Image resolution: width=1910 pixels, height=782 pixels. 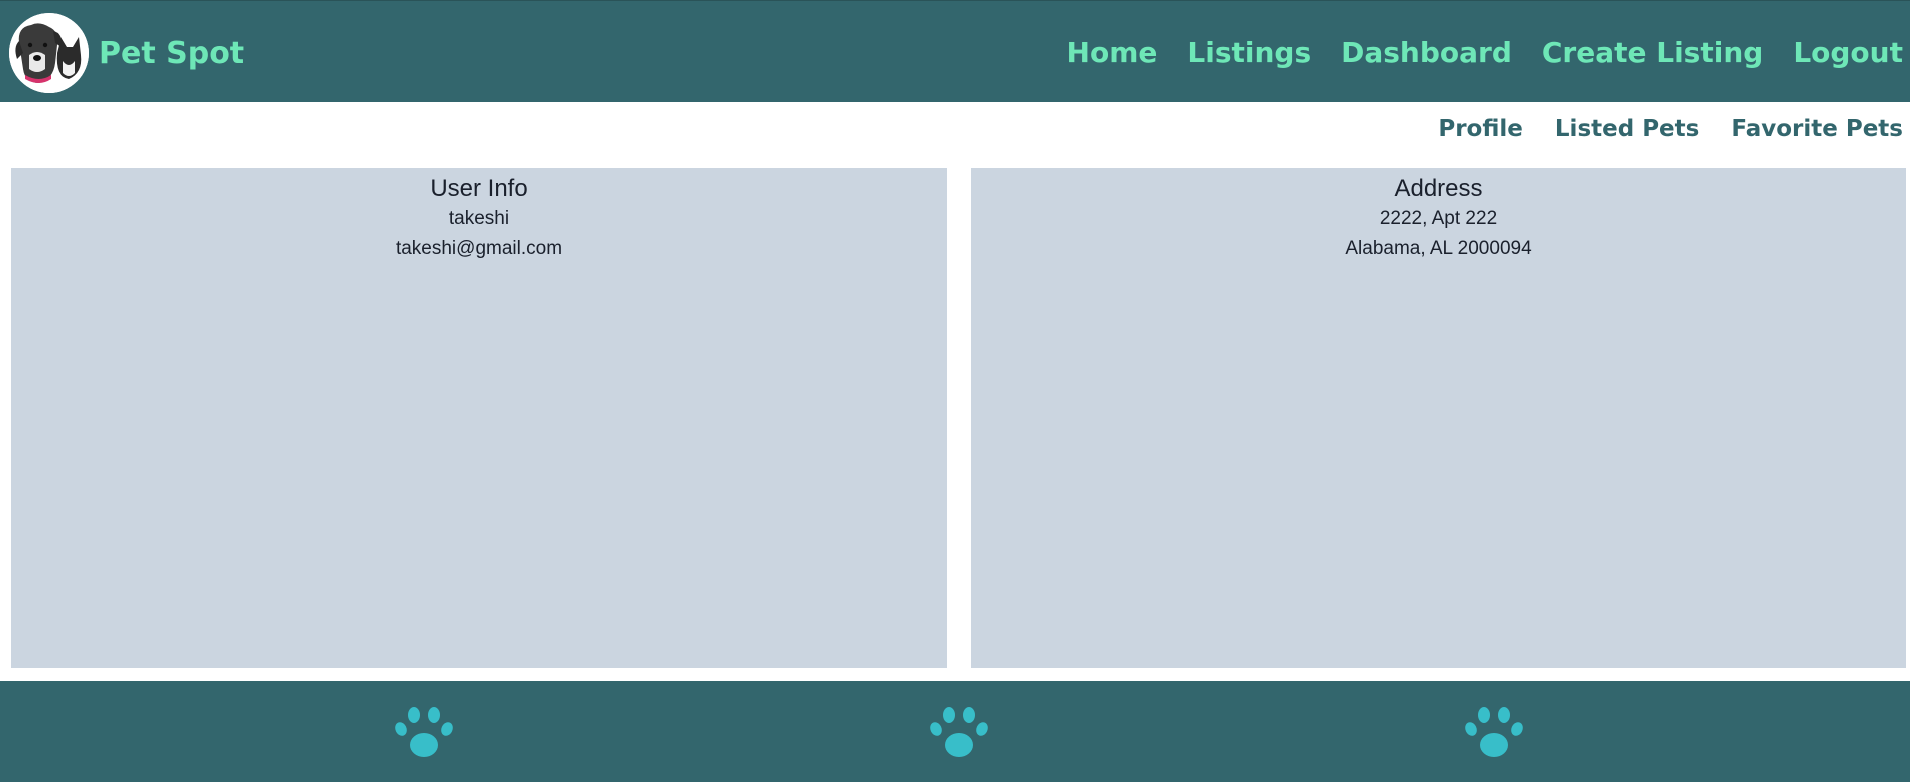 I want to click on address-heading: Address, so click(x=1438, y=188).